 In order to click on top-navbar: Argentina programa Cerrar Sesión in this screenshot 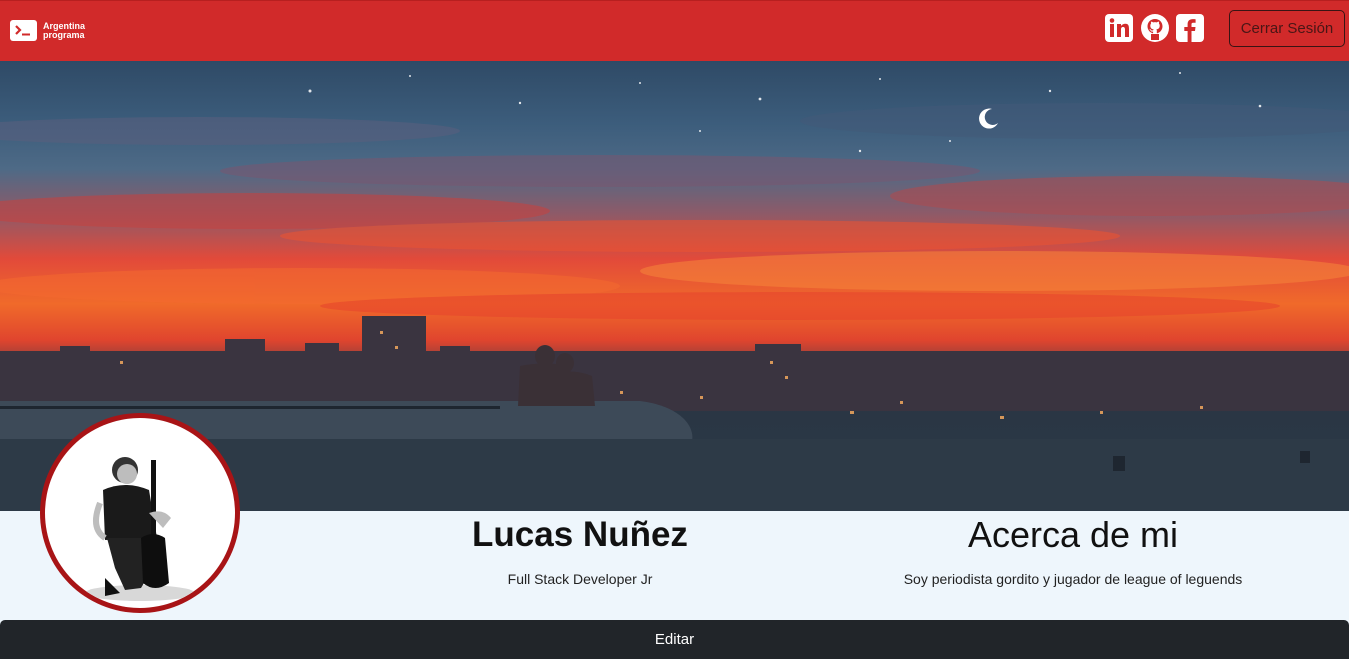, I will do `click(674, 30)`.